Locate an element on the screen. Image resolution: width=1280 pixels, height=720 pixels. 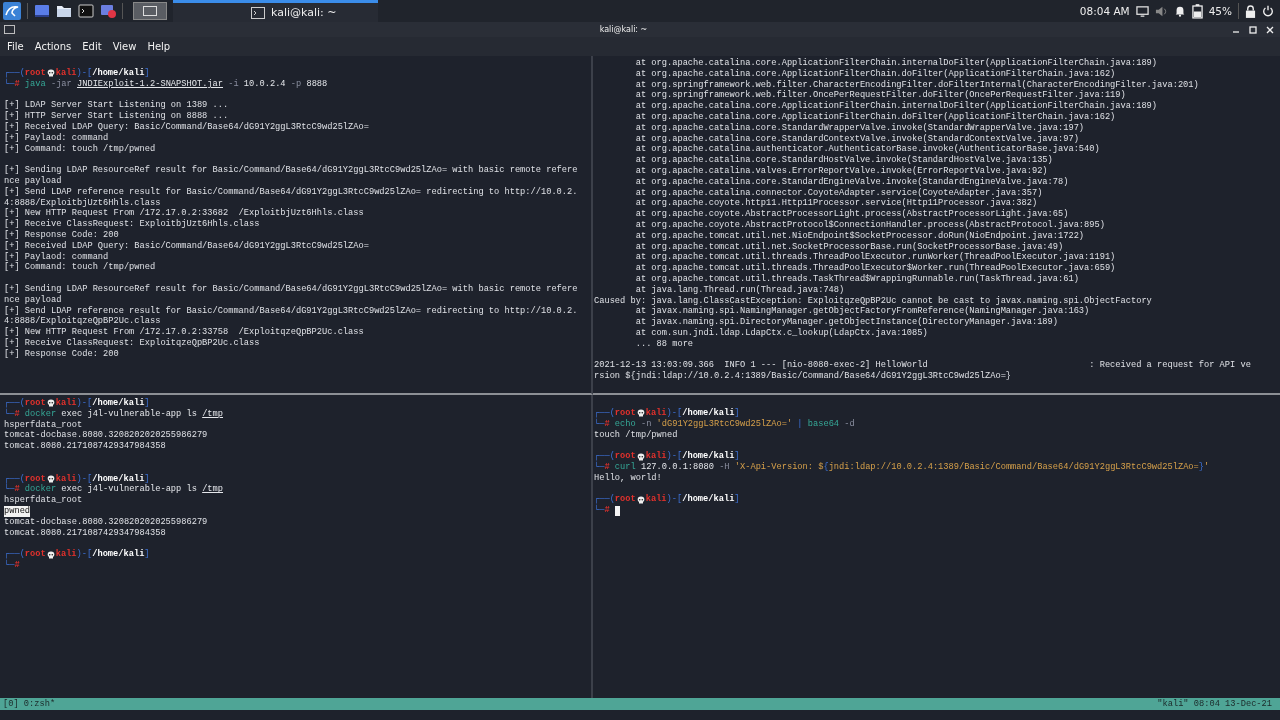
taskbar-window-button: kali@kali: ~ is located at coordinates (275, 11).